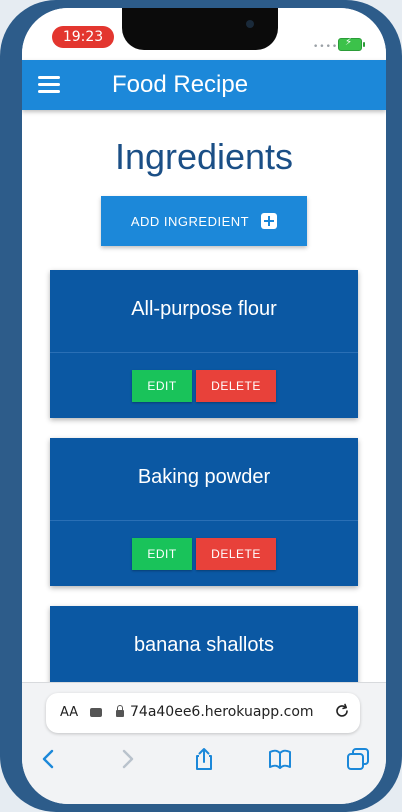 The image size is (402, 812). What do you see at coordinates (250, 24) in the screenshot?
I see `camera-icon` at bounding box center [250, 24].